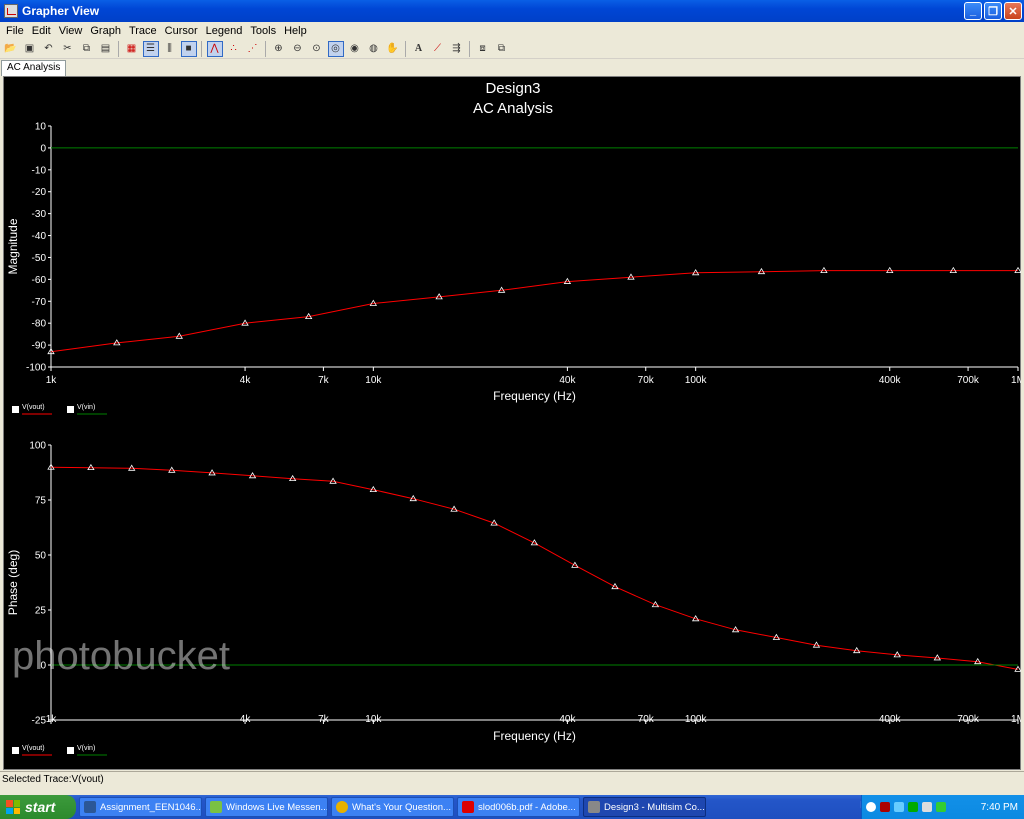  What do you see at coordinates (279, 49) in the screenshot?
I see `zoom-in-icon: ⊕` at bounding box center [279, 49].